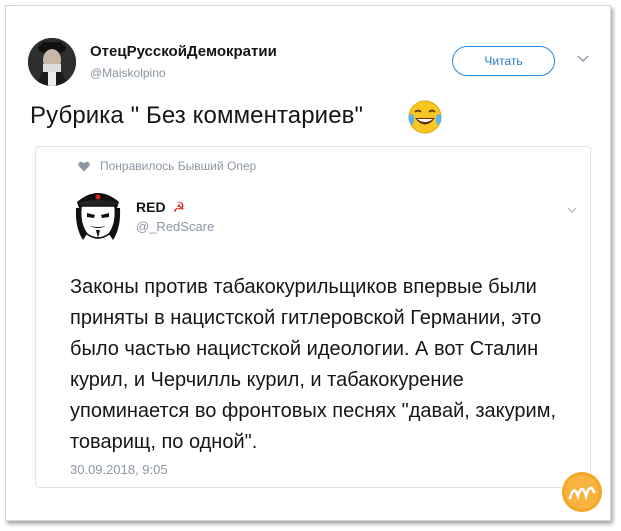 The height and width of the screenshot is (531, 621). Describe the element at coordinates (84, 166) in the screenshot. I see `heart-icon` at that location.